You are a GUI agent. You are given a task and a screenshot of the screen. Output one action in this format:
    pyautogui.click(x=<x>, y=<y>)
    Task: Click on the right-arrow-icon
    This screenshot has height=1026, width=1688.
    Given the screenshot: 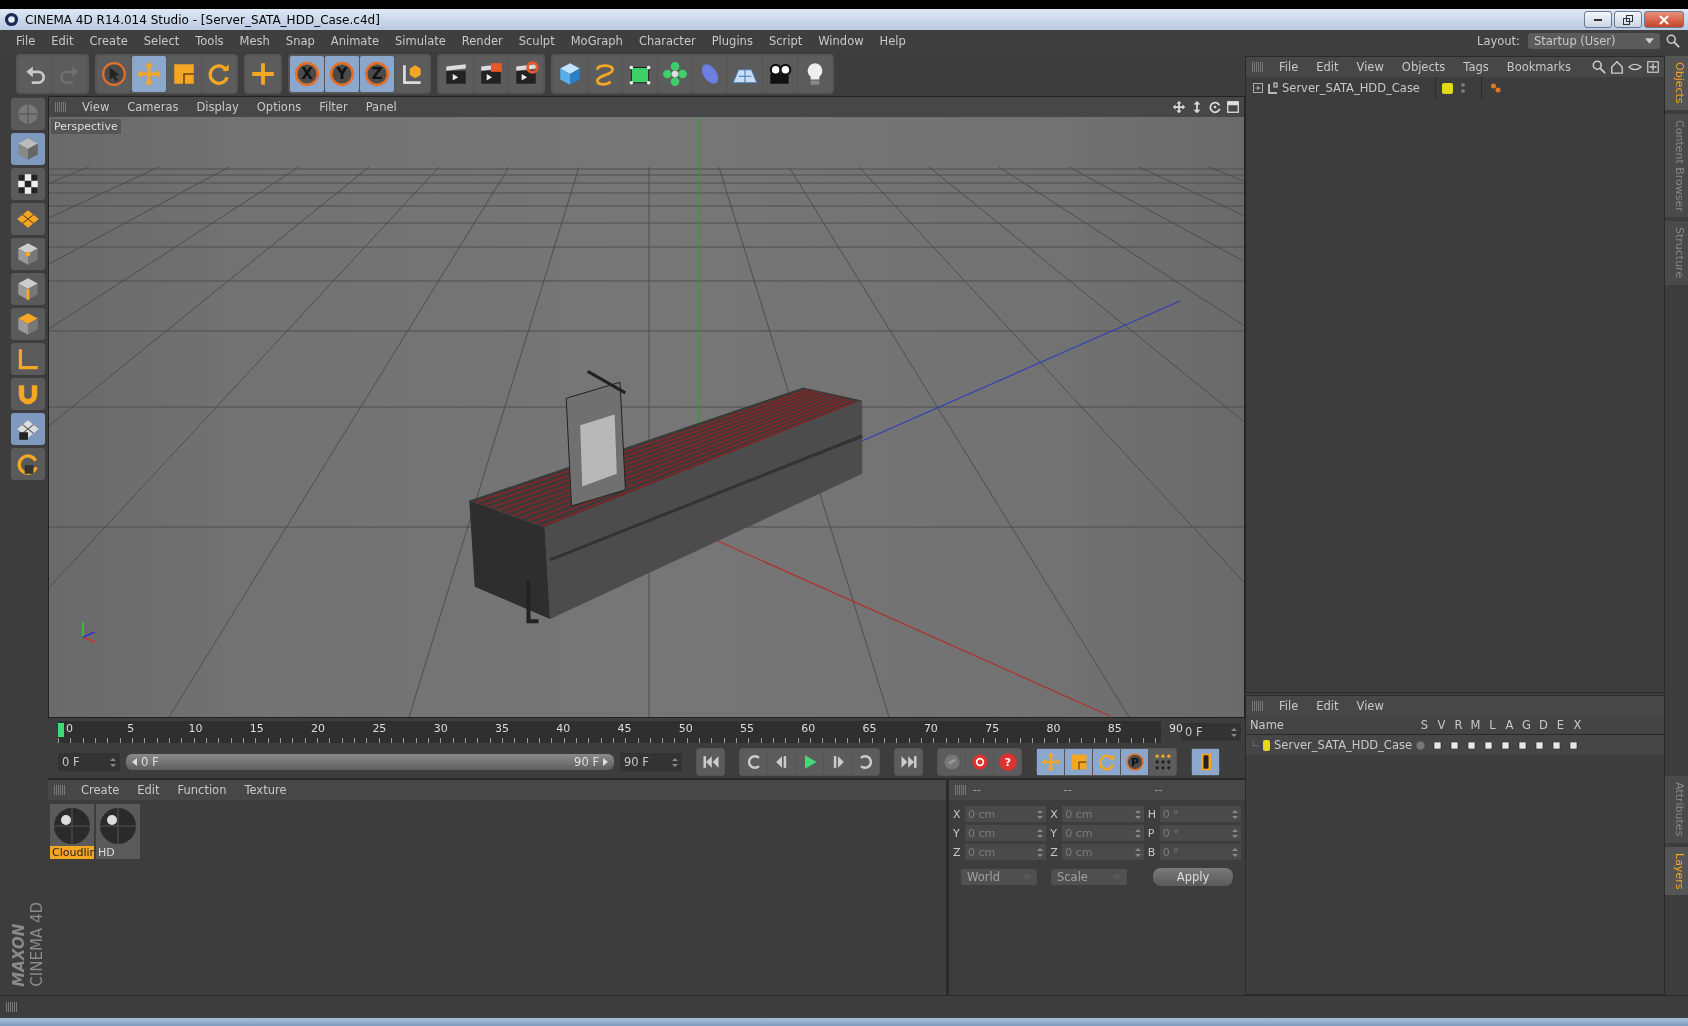 What is the action you would take?
    pyautogui.click(x=605, y=762)
    